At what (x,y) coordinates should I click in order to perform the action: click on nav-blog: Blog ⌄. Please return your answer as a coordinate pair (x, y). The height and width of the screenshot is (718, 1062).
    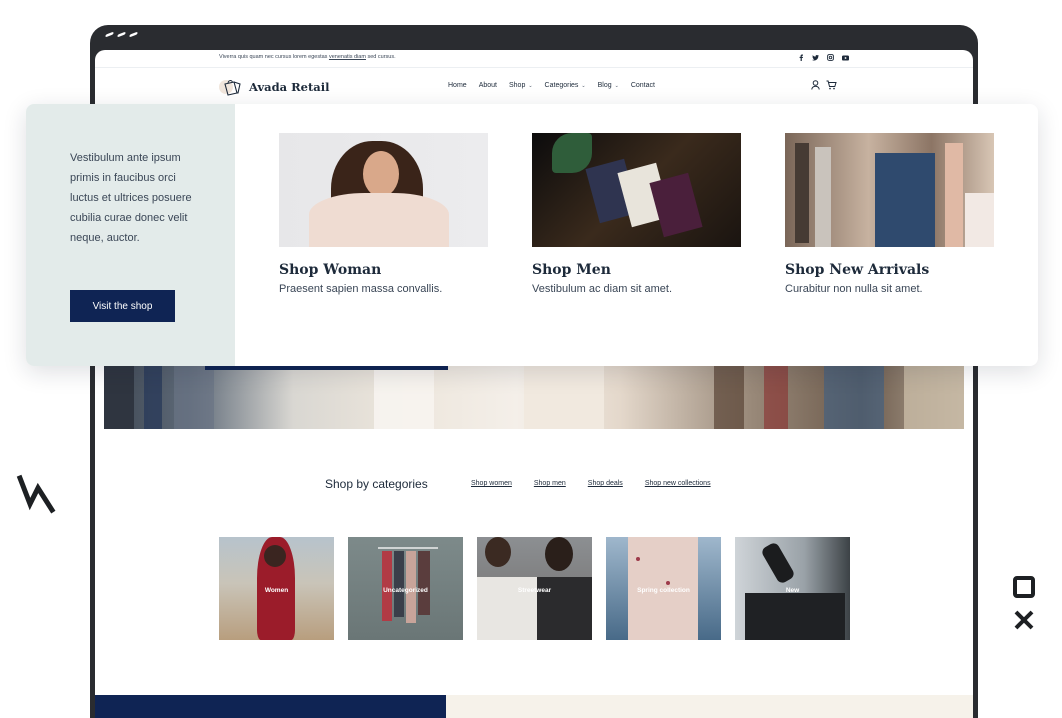
    Looking at the image, I should click on (608, 85).